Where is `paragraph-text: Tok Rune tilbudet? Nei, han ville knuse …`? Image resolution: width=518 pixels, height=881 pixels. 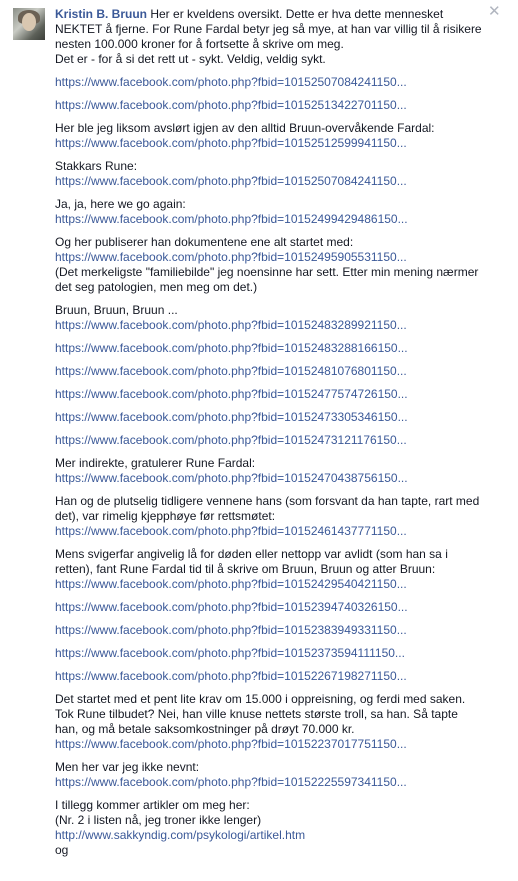
paragraph-text: Tok Rune tilbudet? Nei, han ville knuse … is located at coordinates (256, 714).